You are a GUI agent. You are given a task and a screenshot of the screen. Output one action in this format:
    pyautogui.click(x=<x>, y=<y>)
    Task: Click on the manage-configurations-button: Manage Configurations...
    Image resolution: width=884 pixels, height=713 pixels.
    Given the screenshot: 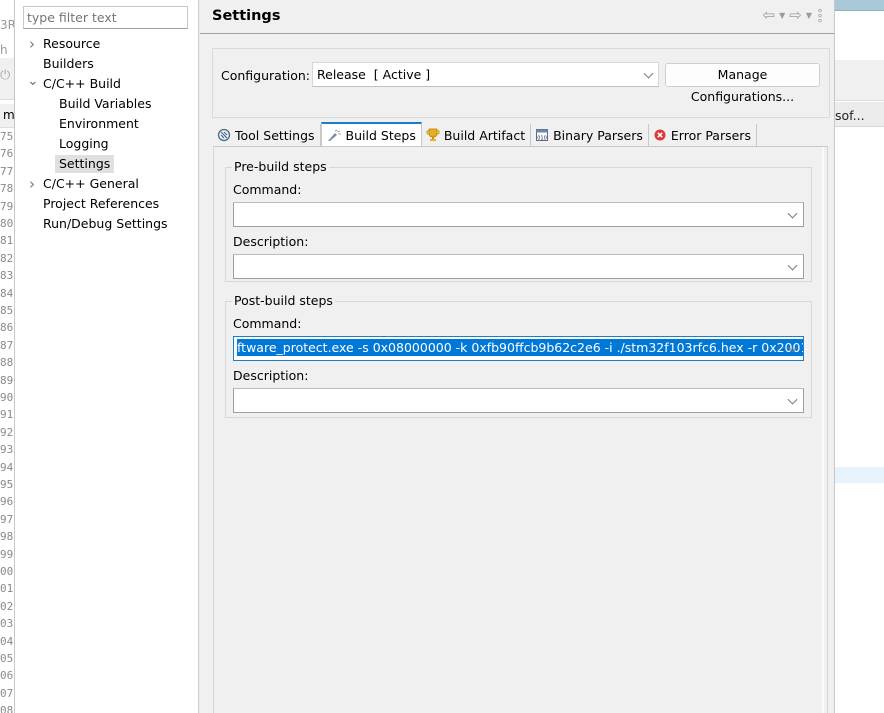 What is the action you would take?
    pyautogui.click(x=742, y=83)
    